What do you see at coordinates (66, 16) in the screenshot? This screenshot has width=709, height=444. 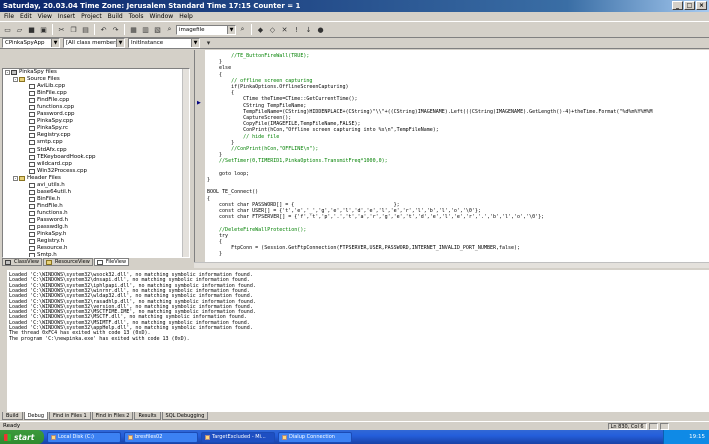 I see `menu-insert: Insert` at bounding box center [66, 16].